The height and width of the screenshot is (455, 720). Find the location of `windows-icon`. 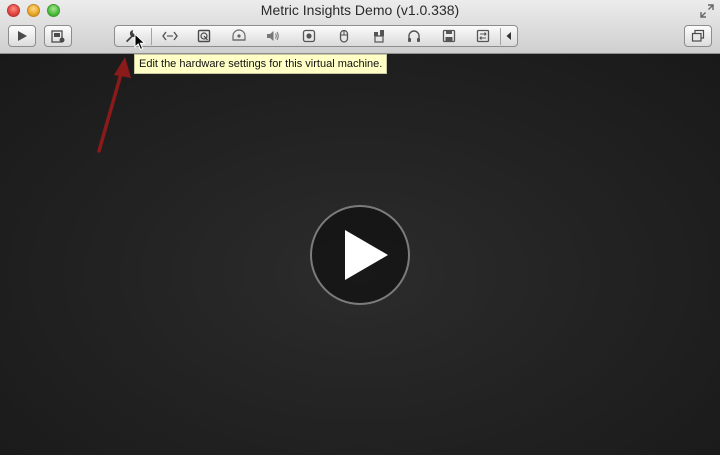

windows-icon is located at coordinates (698, 35).